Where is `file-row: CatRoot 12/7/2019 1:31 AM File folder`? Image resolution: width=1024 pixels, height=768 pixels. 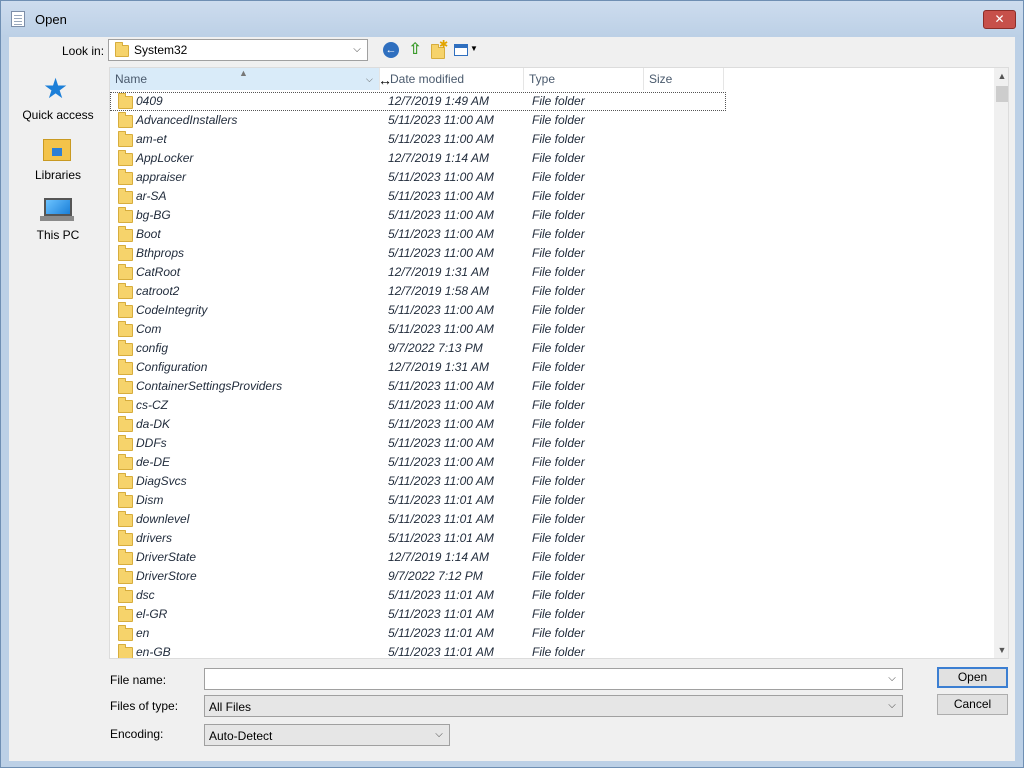 file-row: CatRoot 12/7/2019 1:31 AM File folder is located at coordinates (418, 272).